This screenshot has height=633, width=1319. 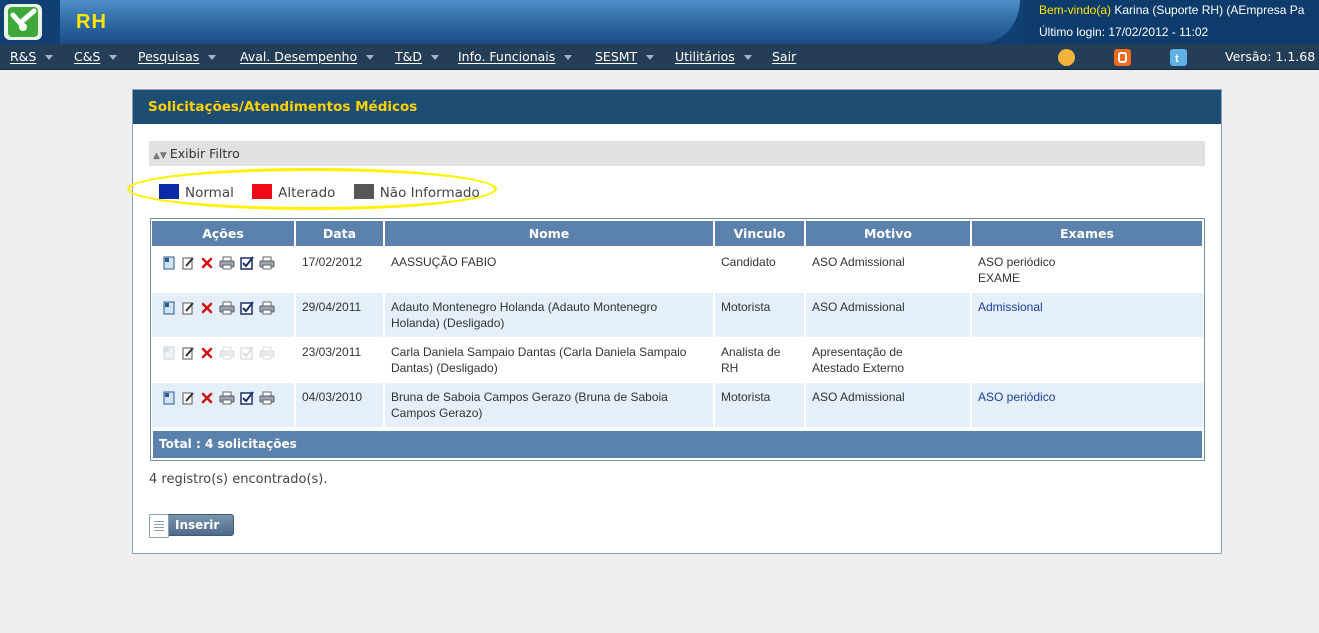 I want to click on cell-name: AASSUÇÃO FABIO, so click(x=551, y=262).